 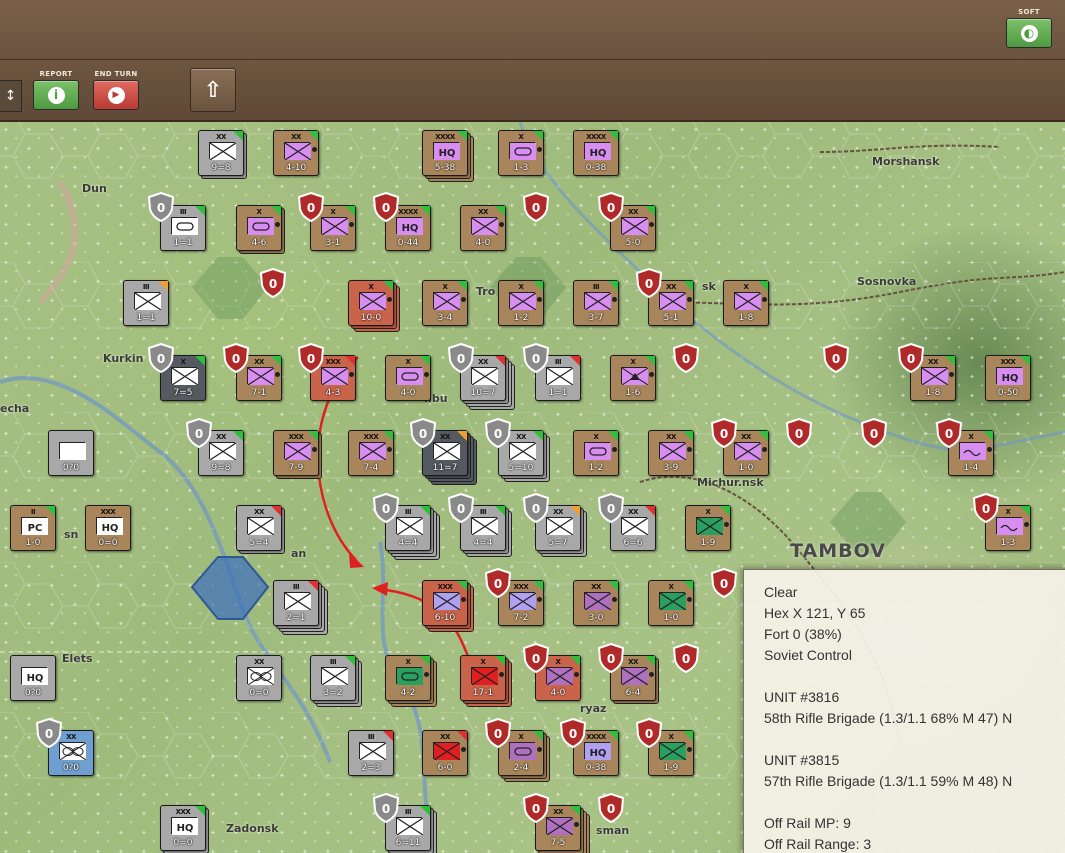 What do you see at coordinates (411, 381) in the screenshot?
I see `unit-counter: X 4-0` at bounding box center [411, 381].